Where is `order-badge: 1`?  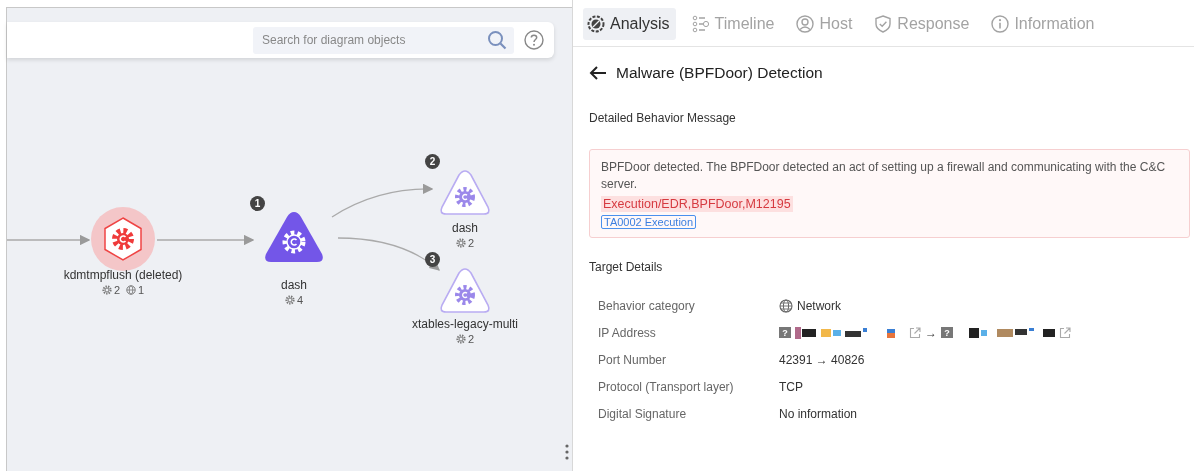 order-badge: 1 is located at coordinates (257, 203).